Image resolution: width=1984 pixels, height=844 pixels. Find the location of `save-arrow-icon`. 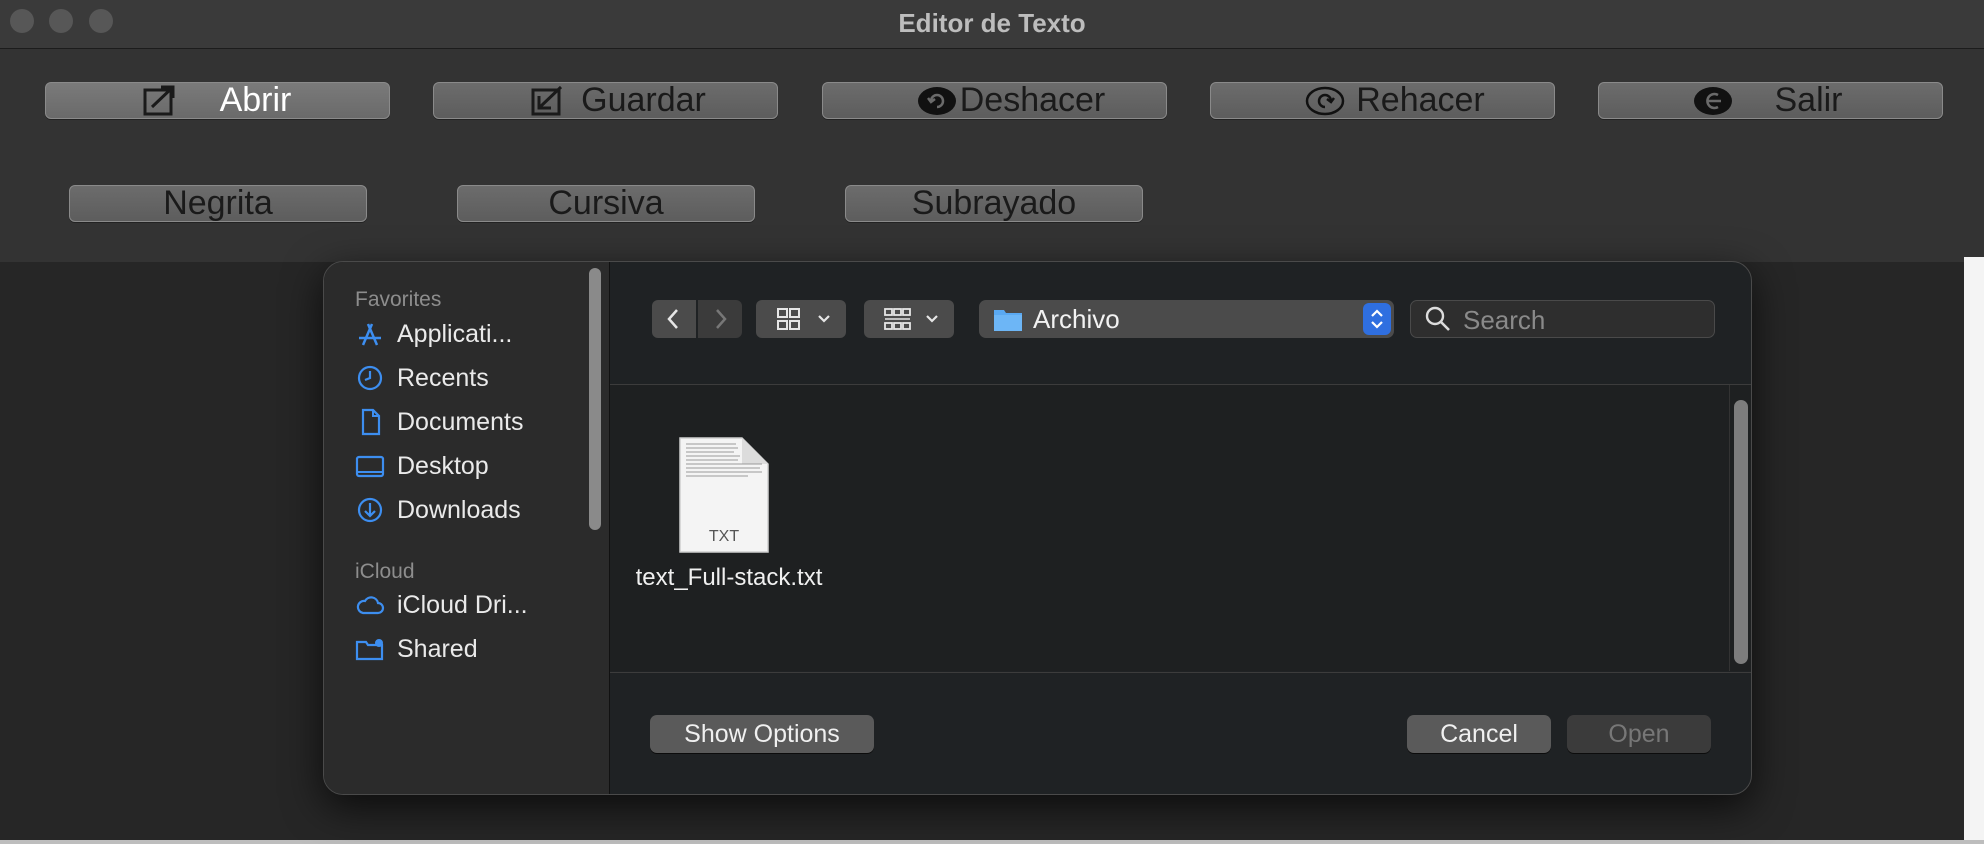

save-arrow-icon is located at coordinates (547, 100).